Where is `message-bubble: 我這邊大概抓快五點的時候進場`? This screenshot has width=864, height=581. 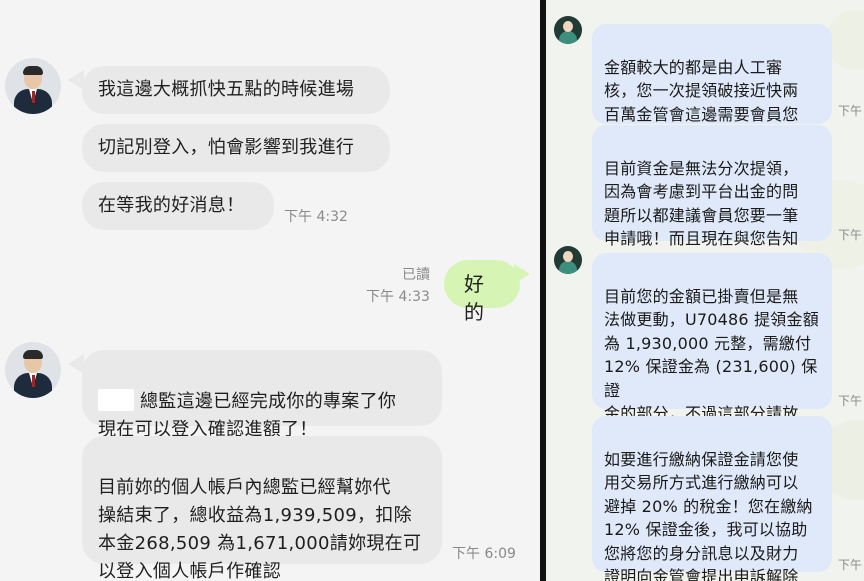 message-bubble: 我這邊大概抓快五點的時候進場 is located at coordinates (236, 90).